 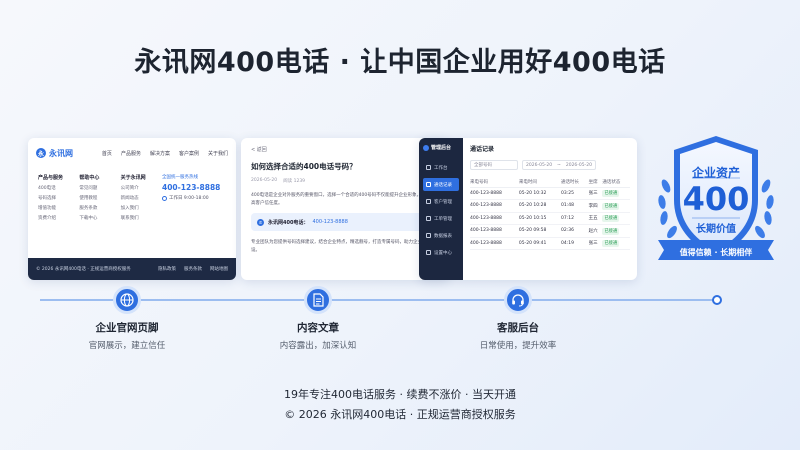 What do you see at coordinates (188, 198) in the screenshot?
I see `work-hours-text: 工作日 9:00-18:00` at bounding box center [188, 198].